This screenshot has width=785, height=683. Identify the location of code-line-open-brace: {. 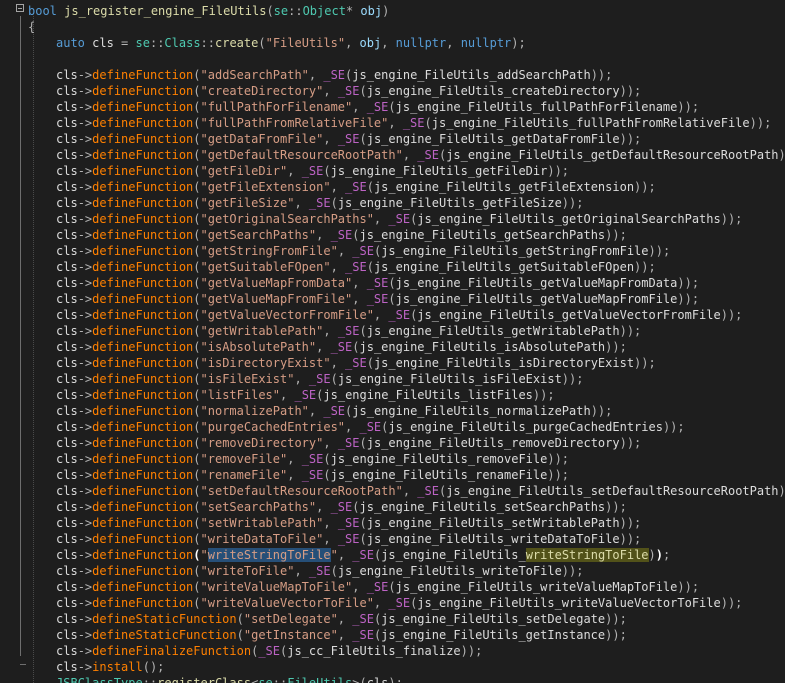
(17, 27).